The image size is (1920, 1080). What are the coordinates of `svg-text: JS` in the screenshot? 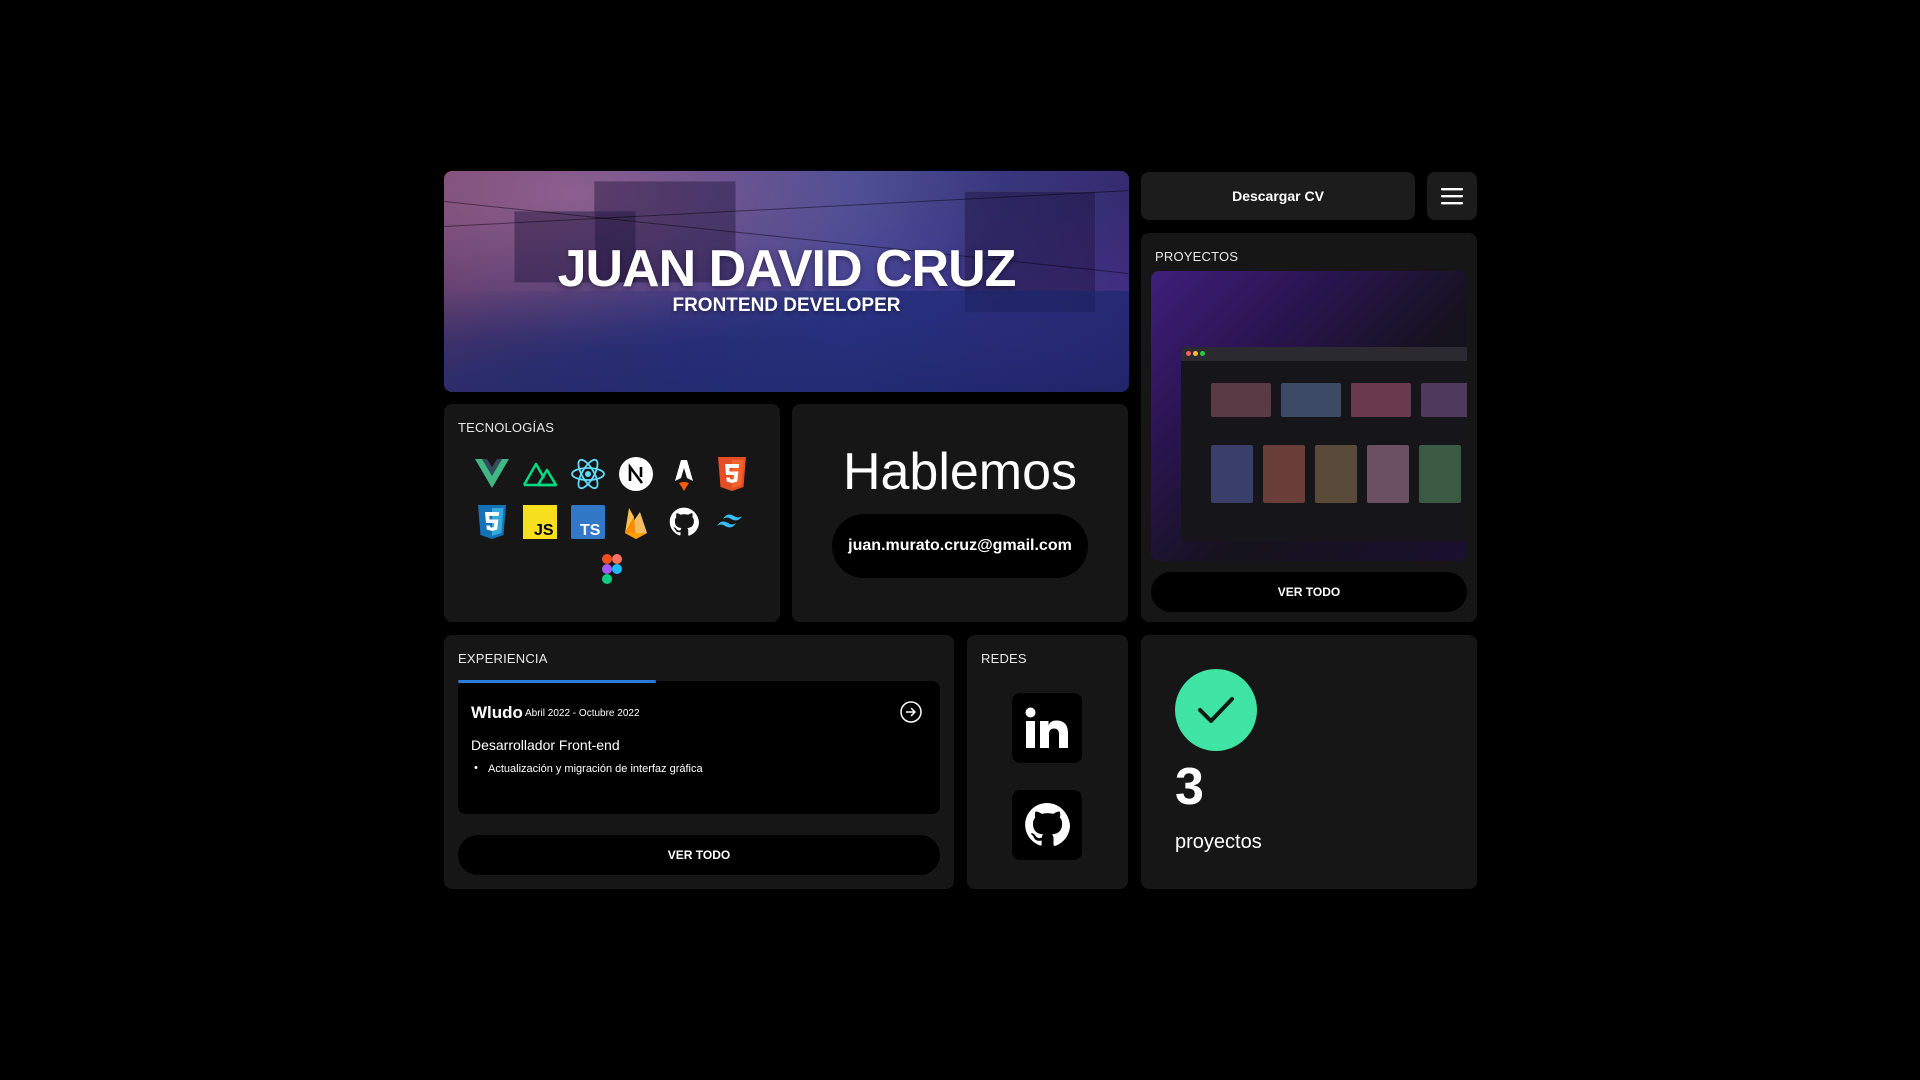 It's located at (544, 530).